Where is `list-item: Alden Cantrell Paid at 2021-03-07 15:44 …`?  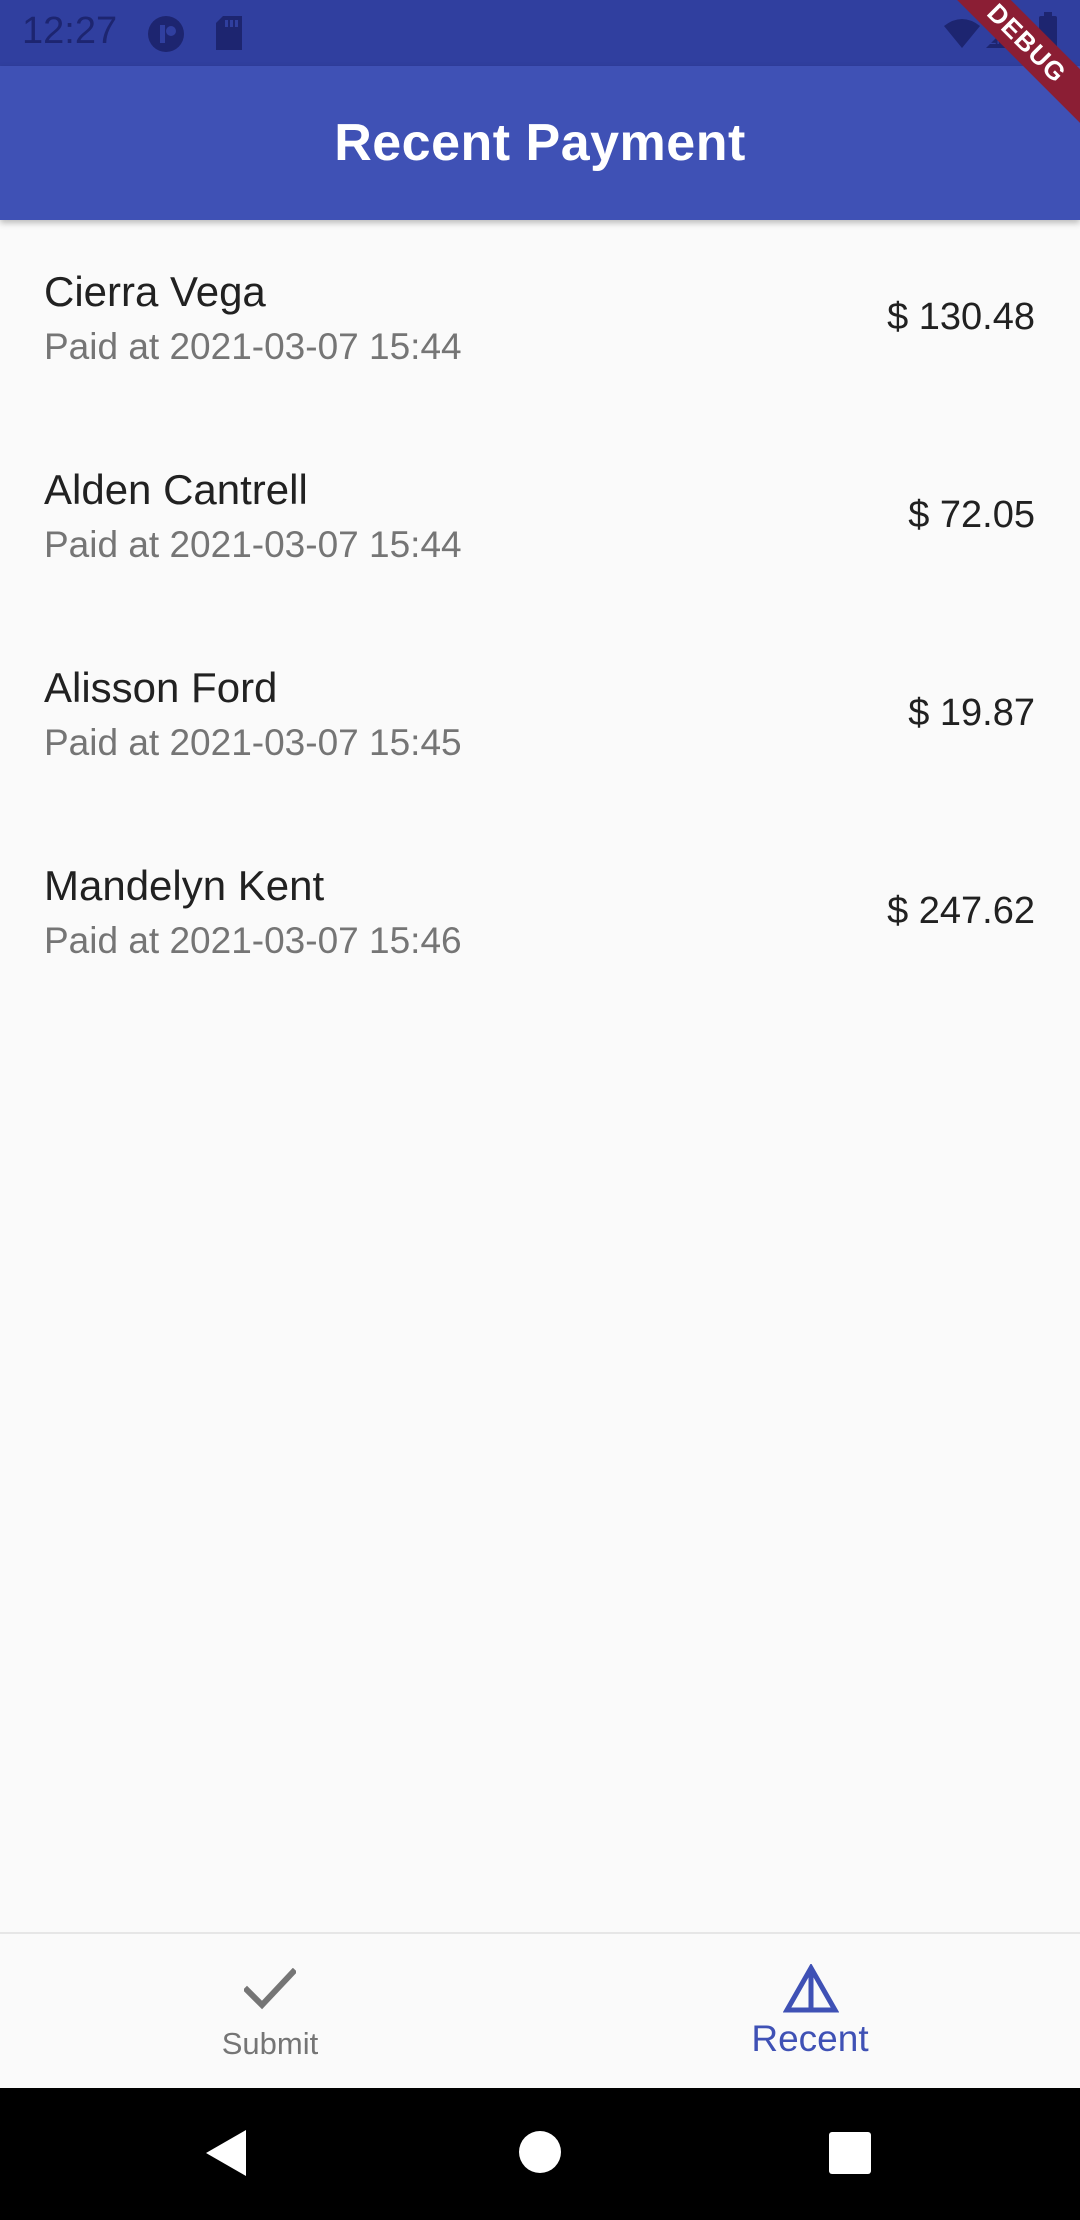
list-item: Alden Cantrell Paid at 2021-03-07 15:44 … is located at coordinates (540, 517).